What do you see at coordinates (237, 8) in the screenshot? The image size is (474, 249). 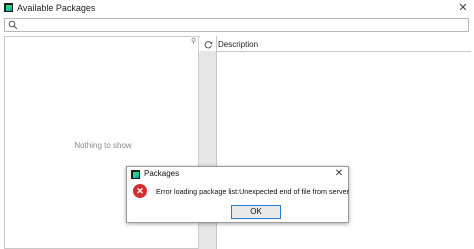 I see `title-bar: Available Packages ✕` at bounding box center [237, 8].